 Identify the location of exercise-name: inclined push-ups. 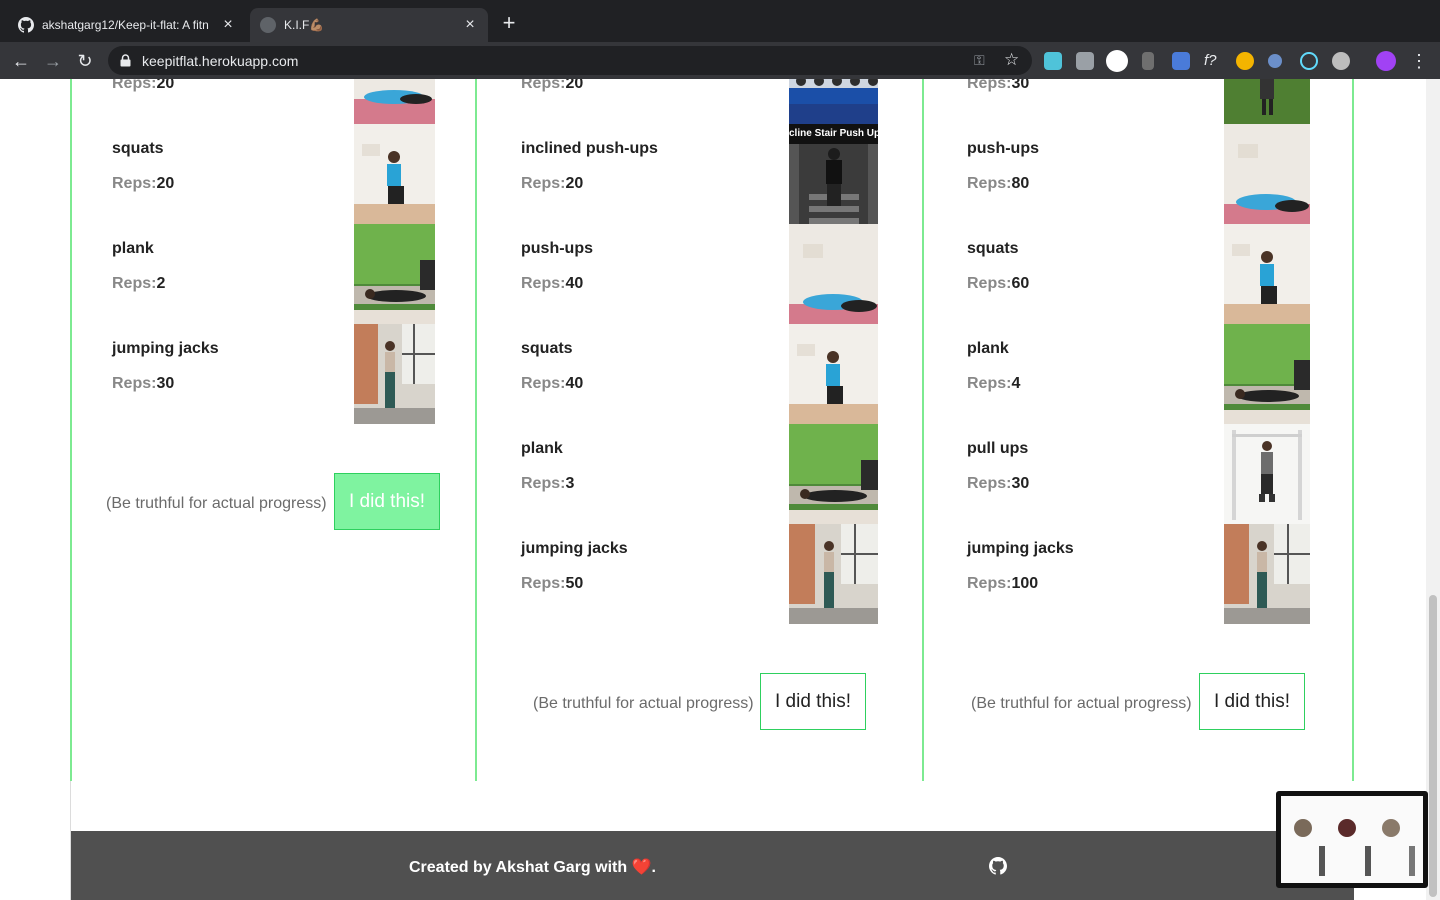
(589, 148).